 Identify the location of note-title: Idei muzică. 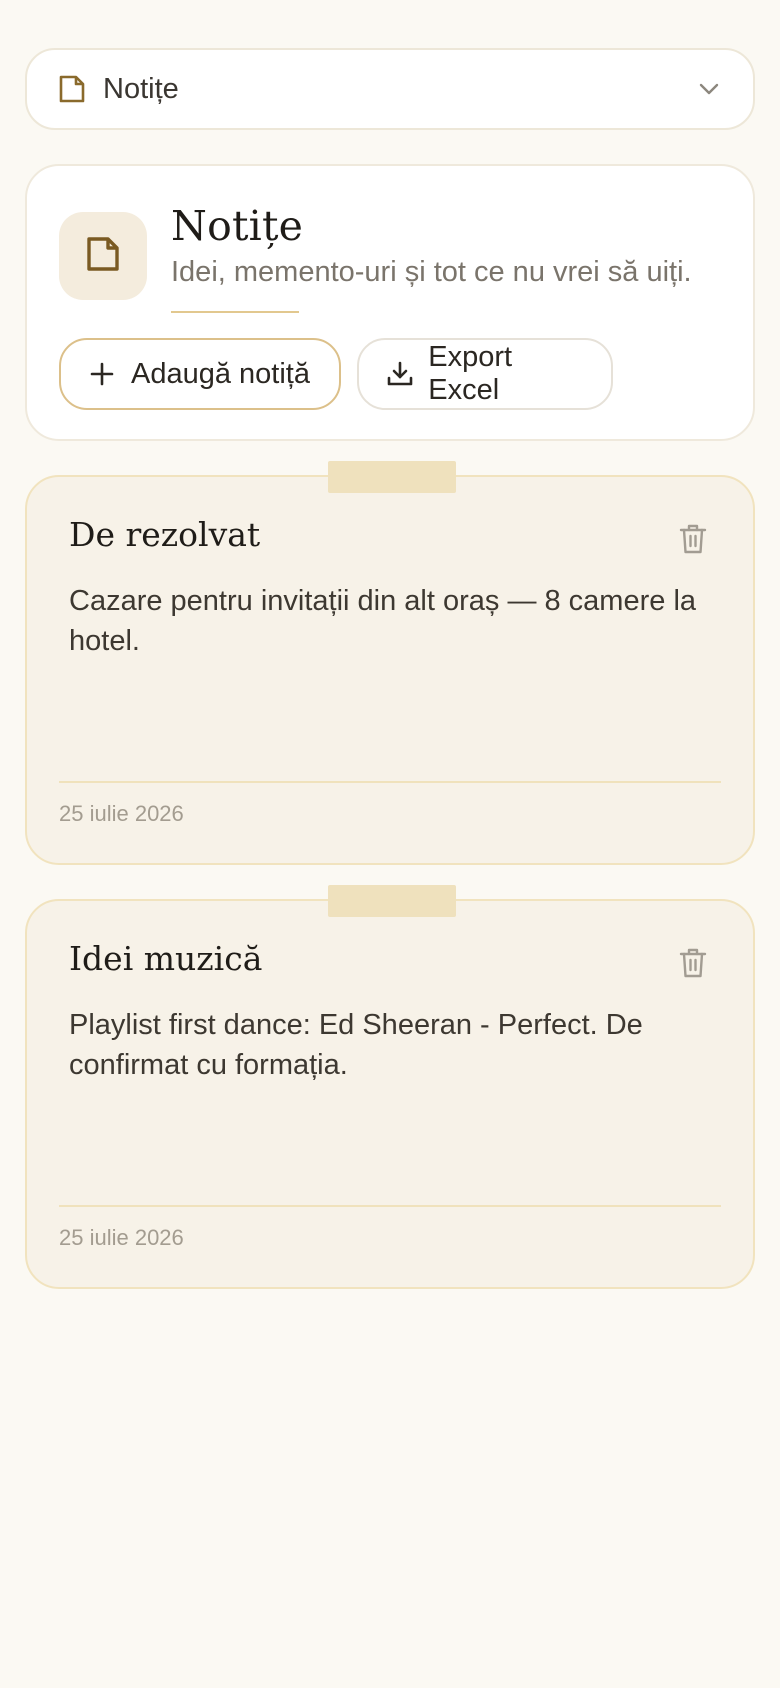
(166, 958).